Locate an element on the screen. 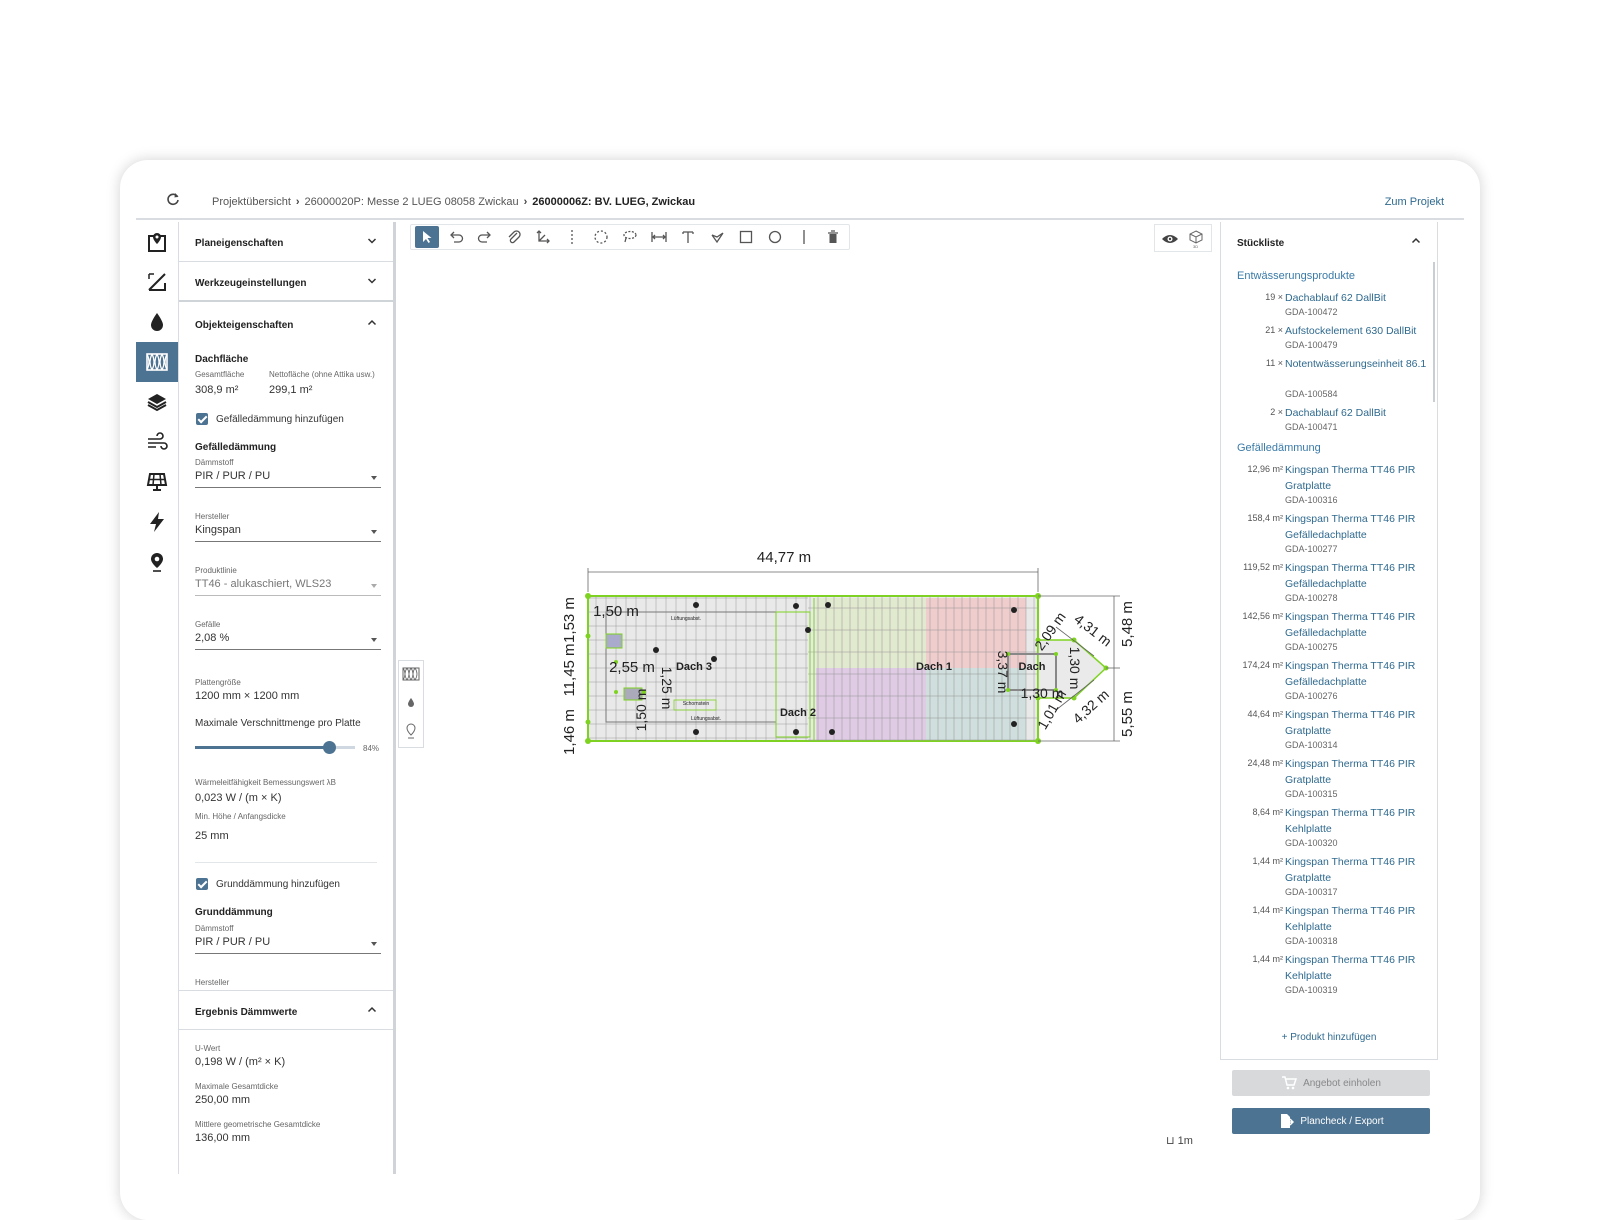 The height and width of the screenshot is (1220, 1600). insulation-icon is located at coordinates (157, 362).